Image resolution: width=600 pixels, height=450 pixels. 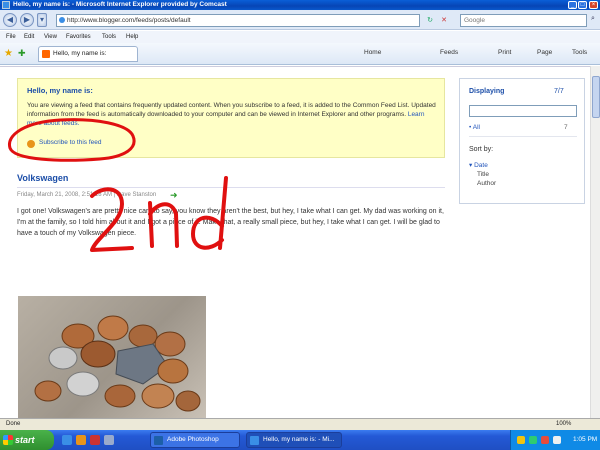 I want to click on page-icon, so click(x=62, y=20).